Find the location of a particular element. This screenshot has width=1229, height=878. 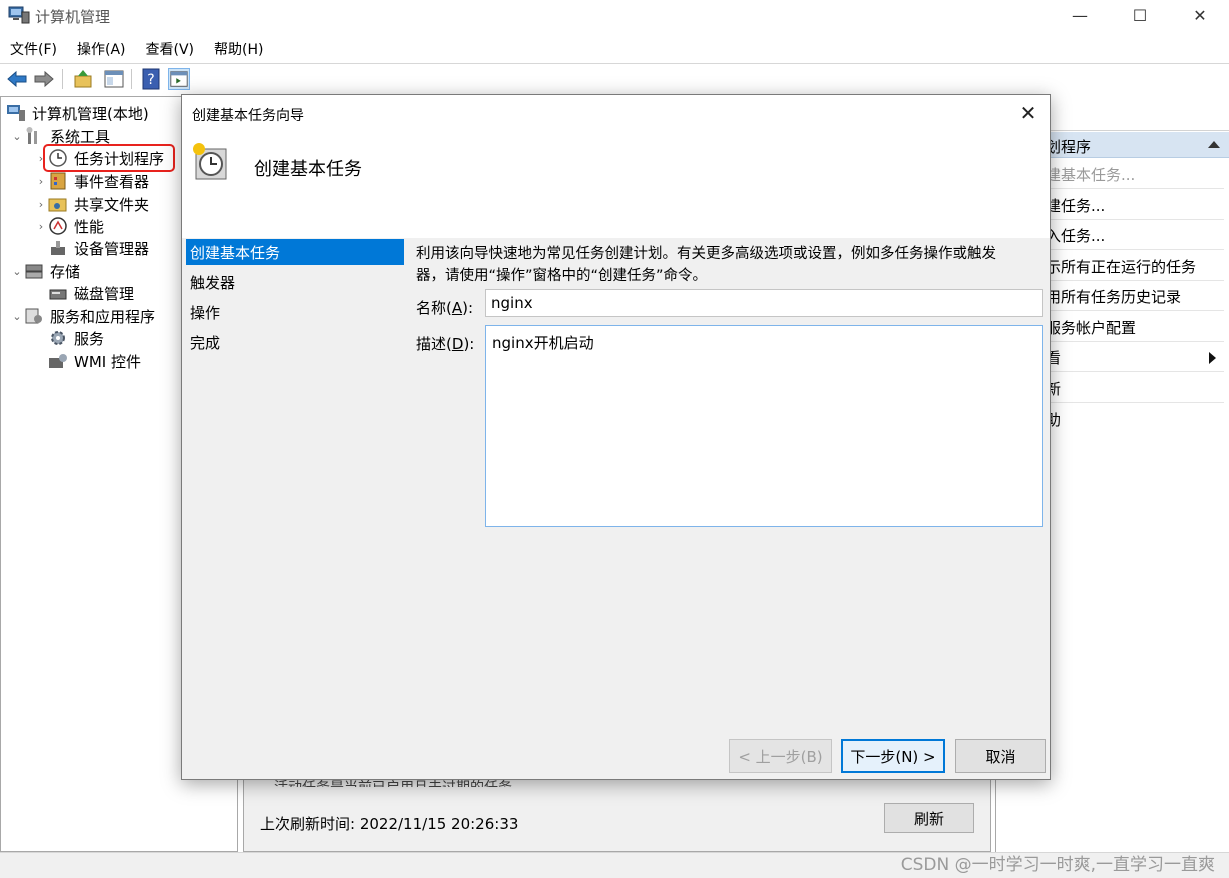

wizard-steps: 创建基本任务 触发器 操作 完成 is located at coordinates (295, 484).